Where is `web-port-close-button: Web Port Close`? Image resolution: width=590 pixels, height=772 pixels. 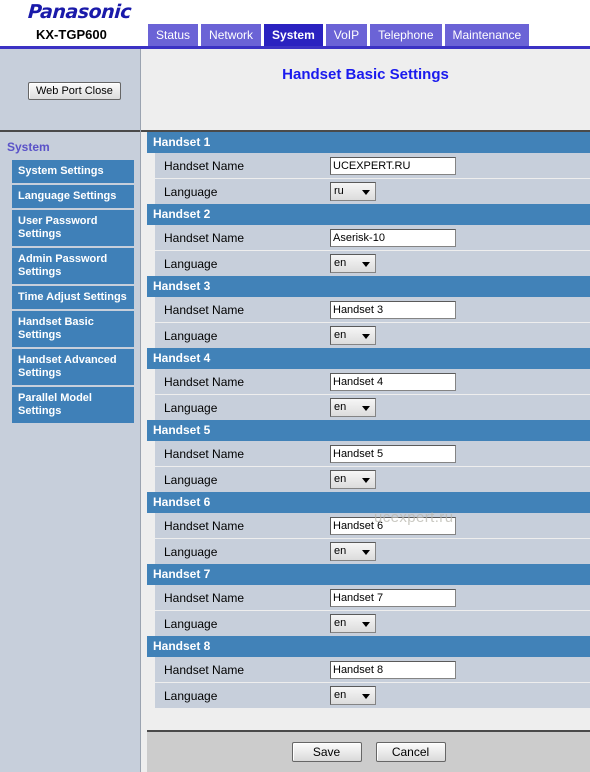
web-port-close-button: Web Port Close is located at coordinates (74, 91).